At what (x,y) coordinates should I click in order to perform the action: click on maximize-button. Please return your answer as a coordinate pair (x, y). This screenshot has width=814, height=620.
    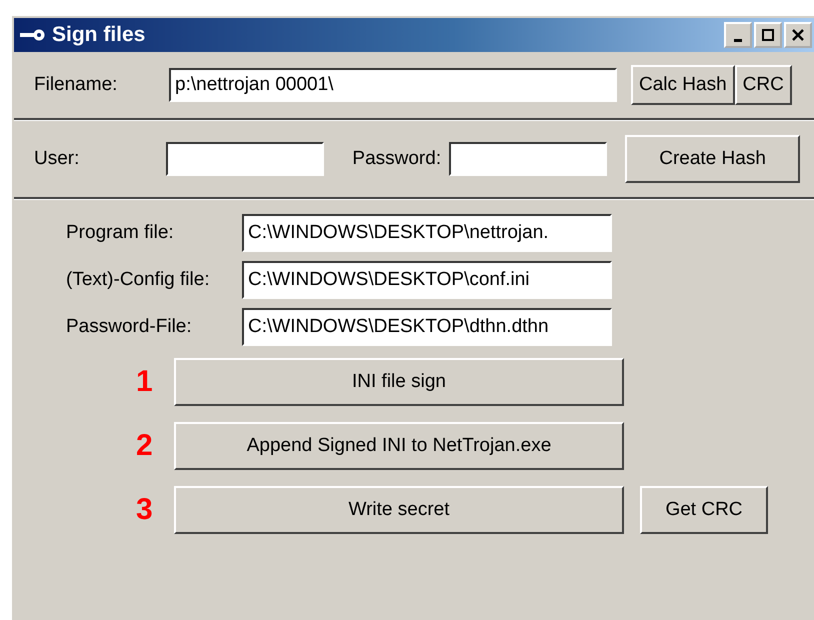
    Looking at the image, I should click on (768, 35).